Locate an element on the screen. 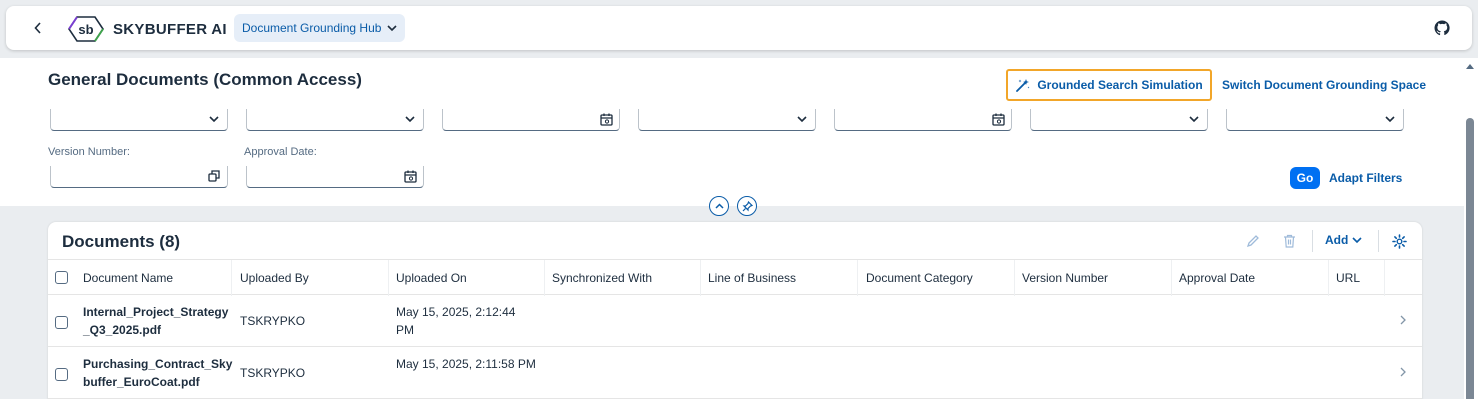 The image size is (1478, 399). select-all-checkbox is located at coordinates (61, 277).